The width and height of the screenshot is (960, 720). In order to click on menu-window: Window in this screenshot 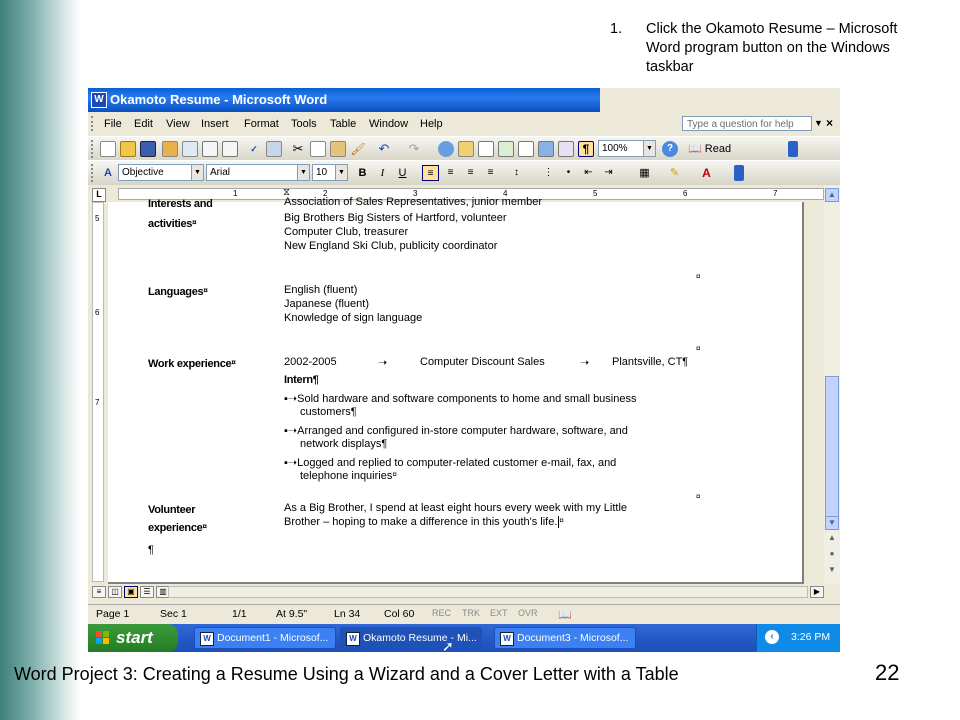, I will do `click(388, 124)`.